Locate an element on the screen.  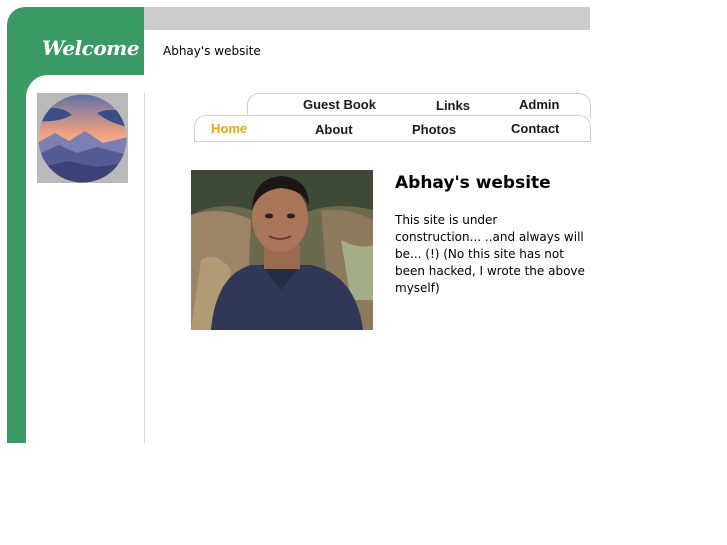
tab-links: Links is located at coordinates (453, 105).